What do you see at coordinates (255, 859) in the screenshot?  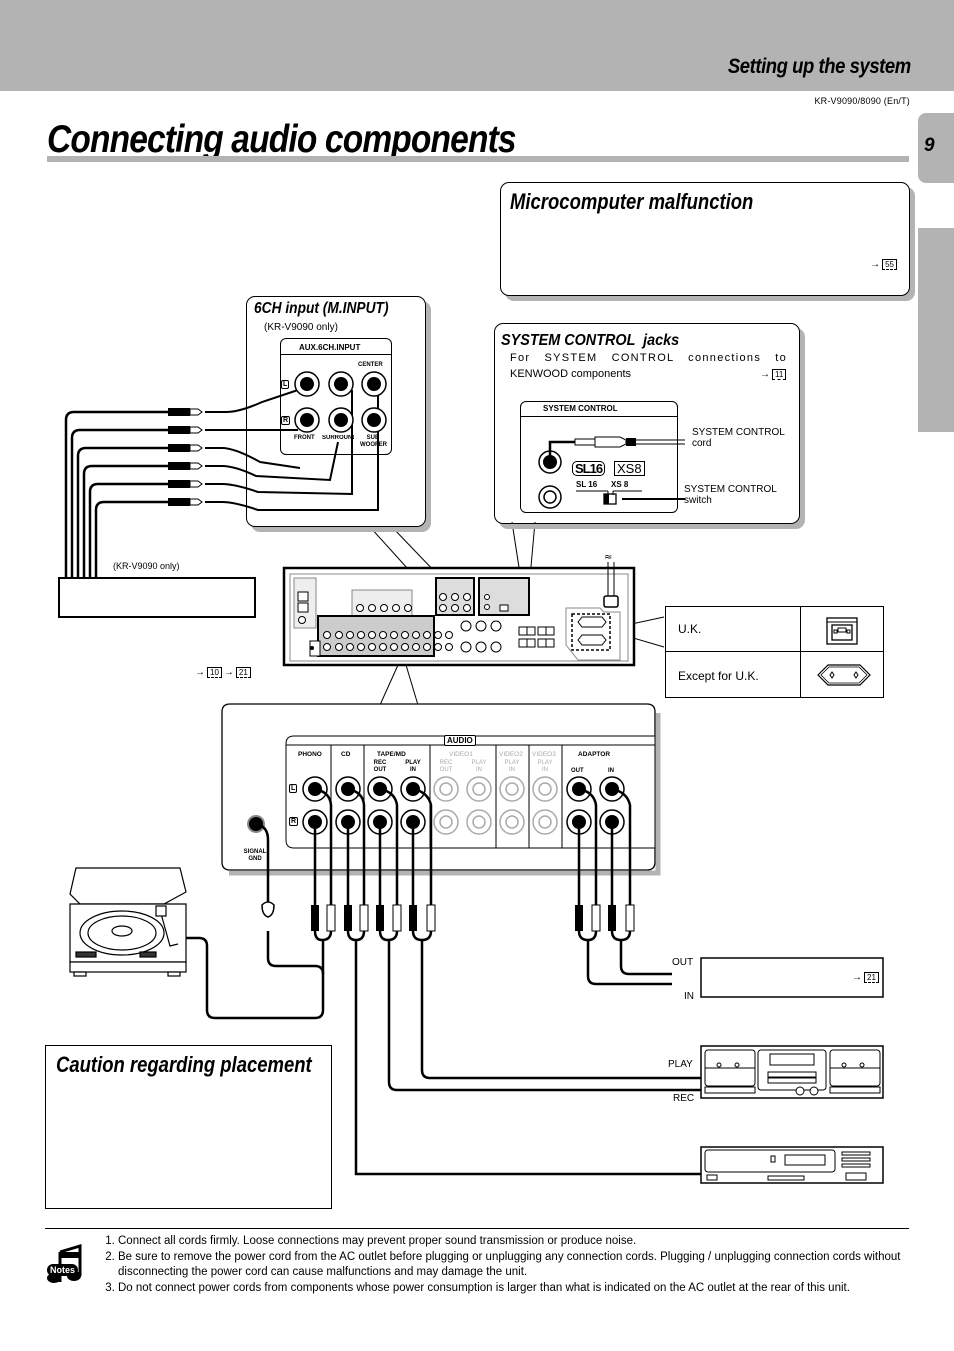 I see `signal-gnd-line2: GND` at bounding box center [255, 859].